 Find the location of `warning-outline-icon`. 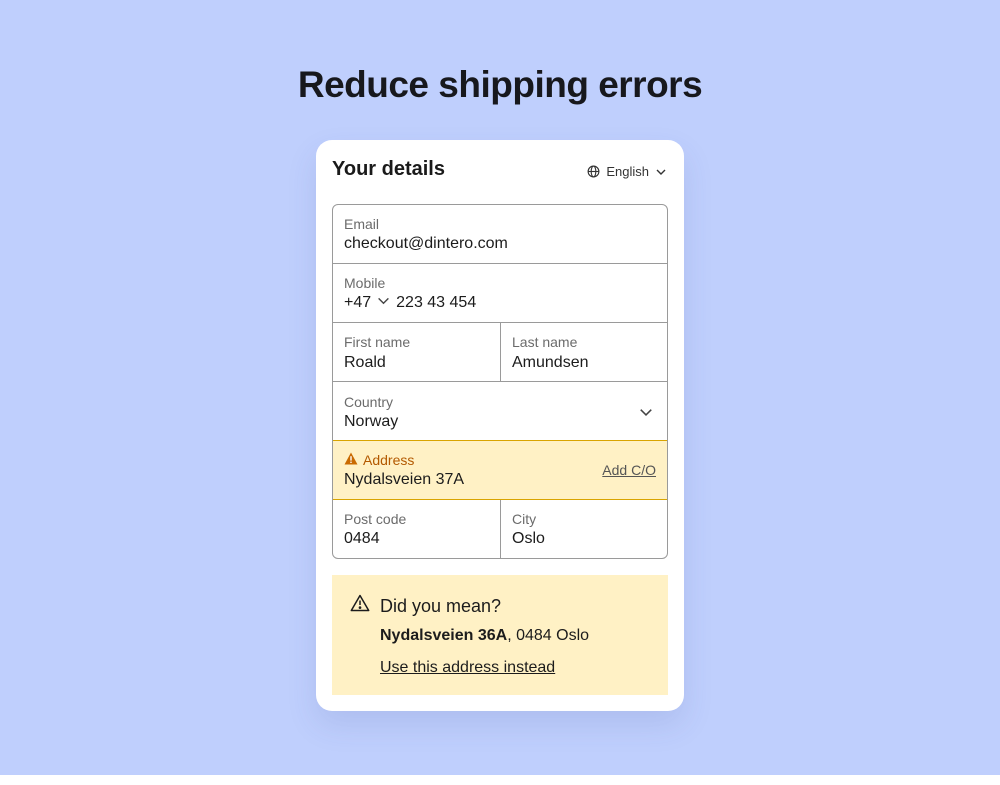

warning-outline-icon is located at coordinates (360, 605).